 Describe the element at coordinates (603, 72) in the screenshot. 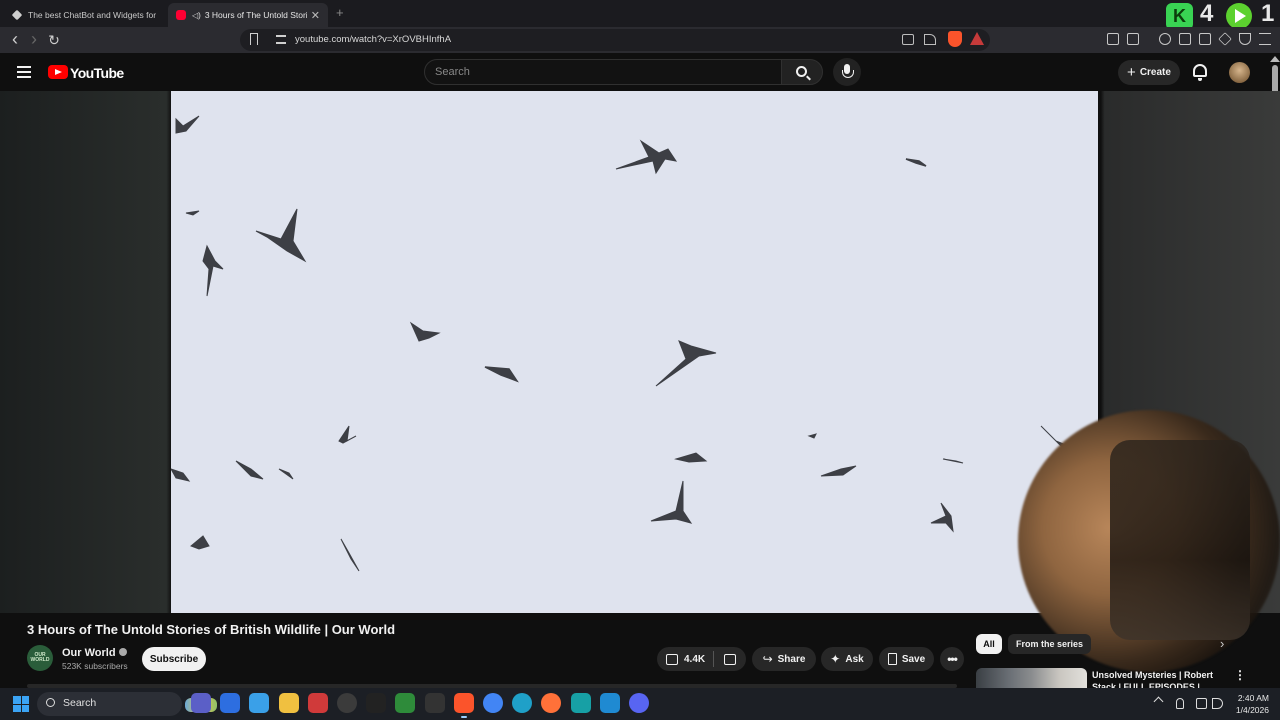

I see `search-input: Search` at that location.